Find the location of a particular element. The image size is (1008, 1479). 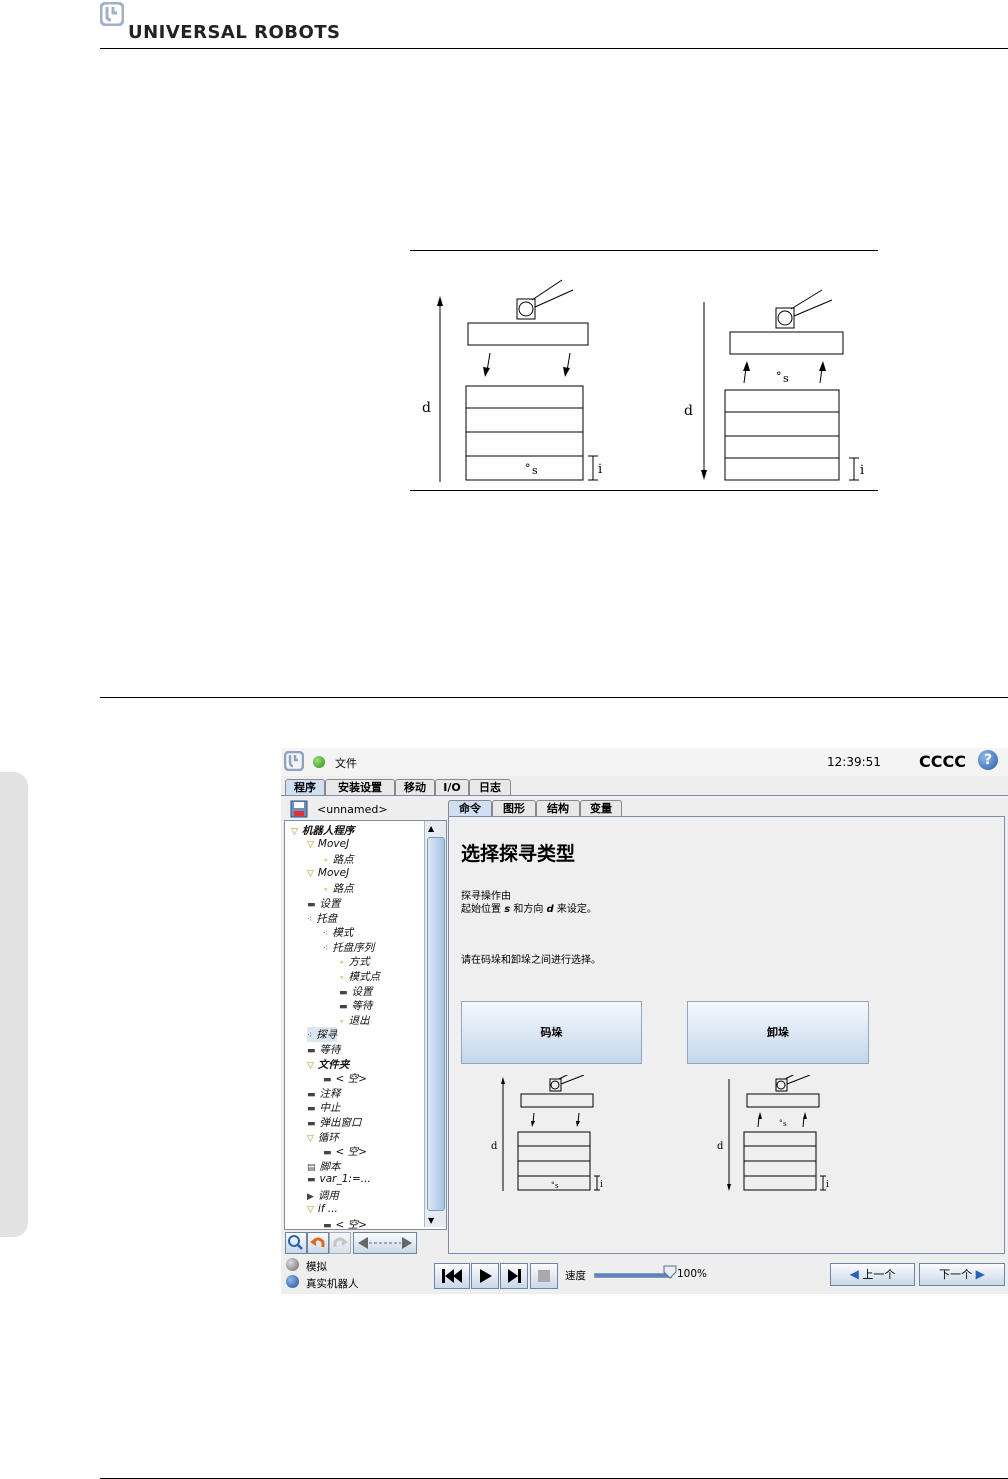

tree-node: ⁖ 探寻 is located at coordinates (322, 1035).